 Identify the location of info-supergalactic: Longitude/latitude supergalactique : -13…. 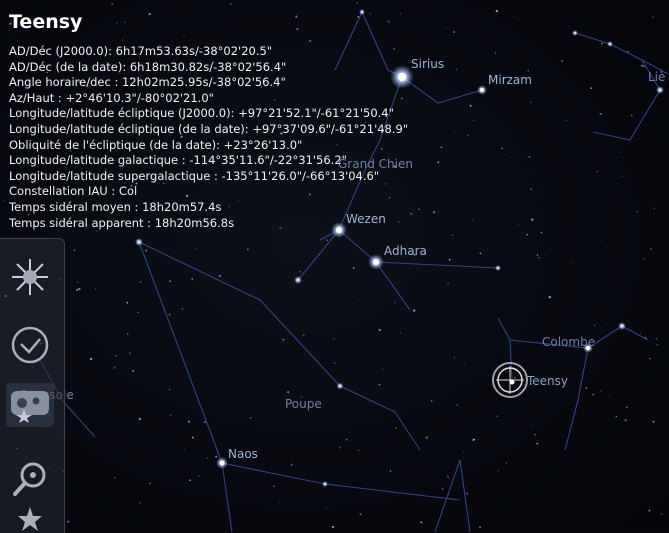
(194, 175).